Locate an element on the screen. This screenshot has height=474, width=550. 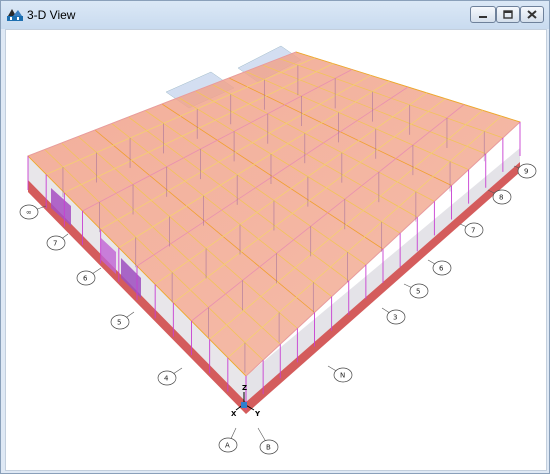
minimize-icon is located at coordinates (483, 17).